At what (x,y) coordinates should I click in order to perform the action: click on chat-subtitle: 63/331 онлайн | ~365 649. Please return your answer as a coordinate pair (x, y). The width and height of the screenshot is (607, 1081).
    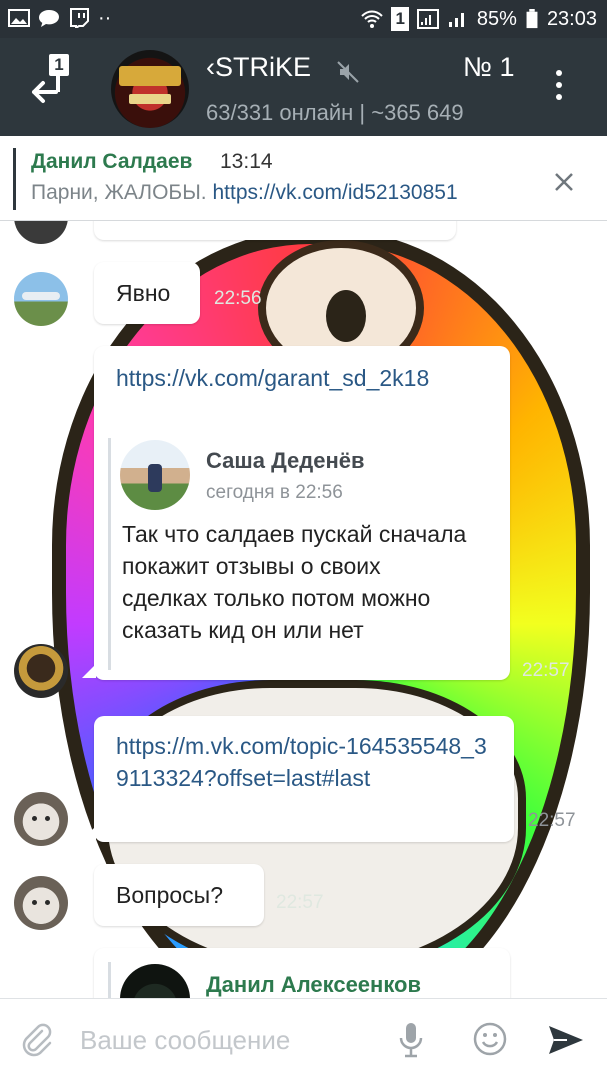
    Looking at the image, I should click on (335, 112).